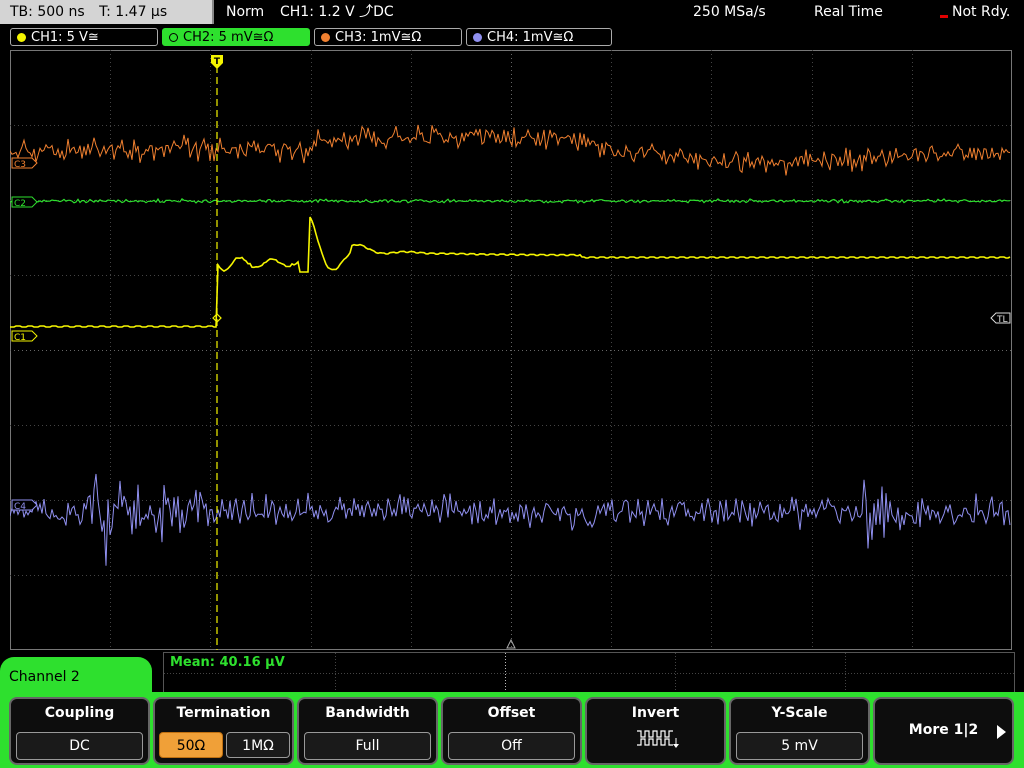 This screenshot has width=1024, height=768. Describe the element at coordinates (44, 677) in the screenshot. I see `menu-title: Channel 2` at that location.